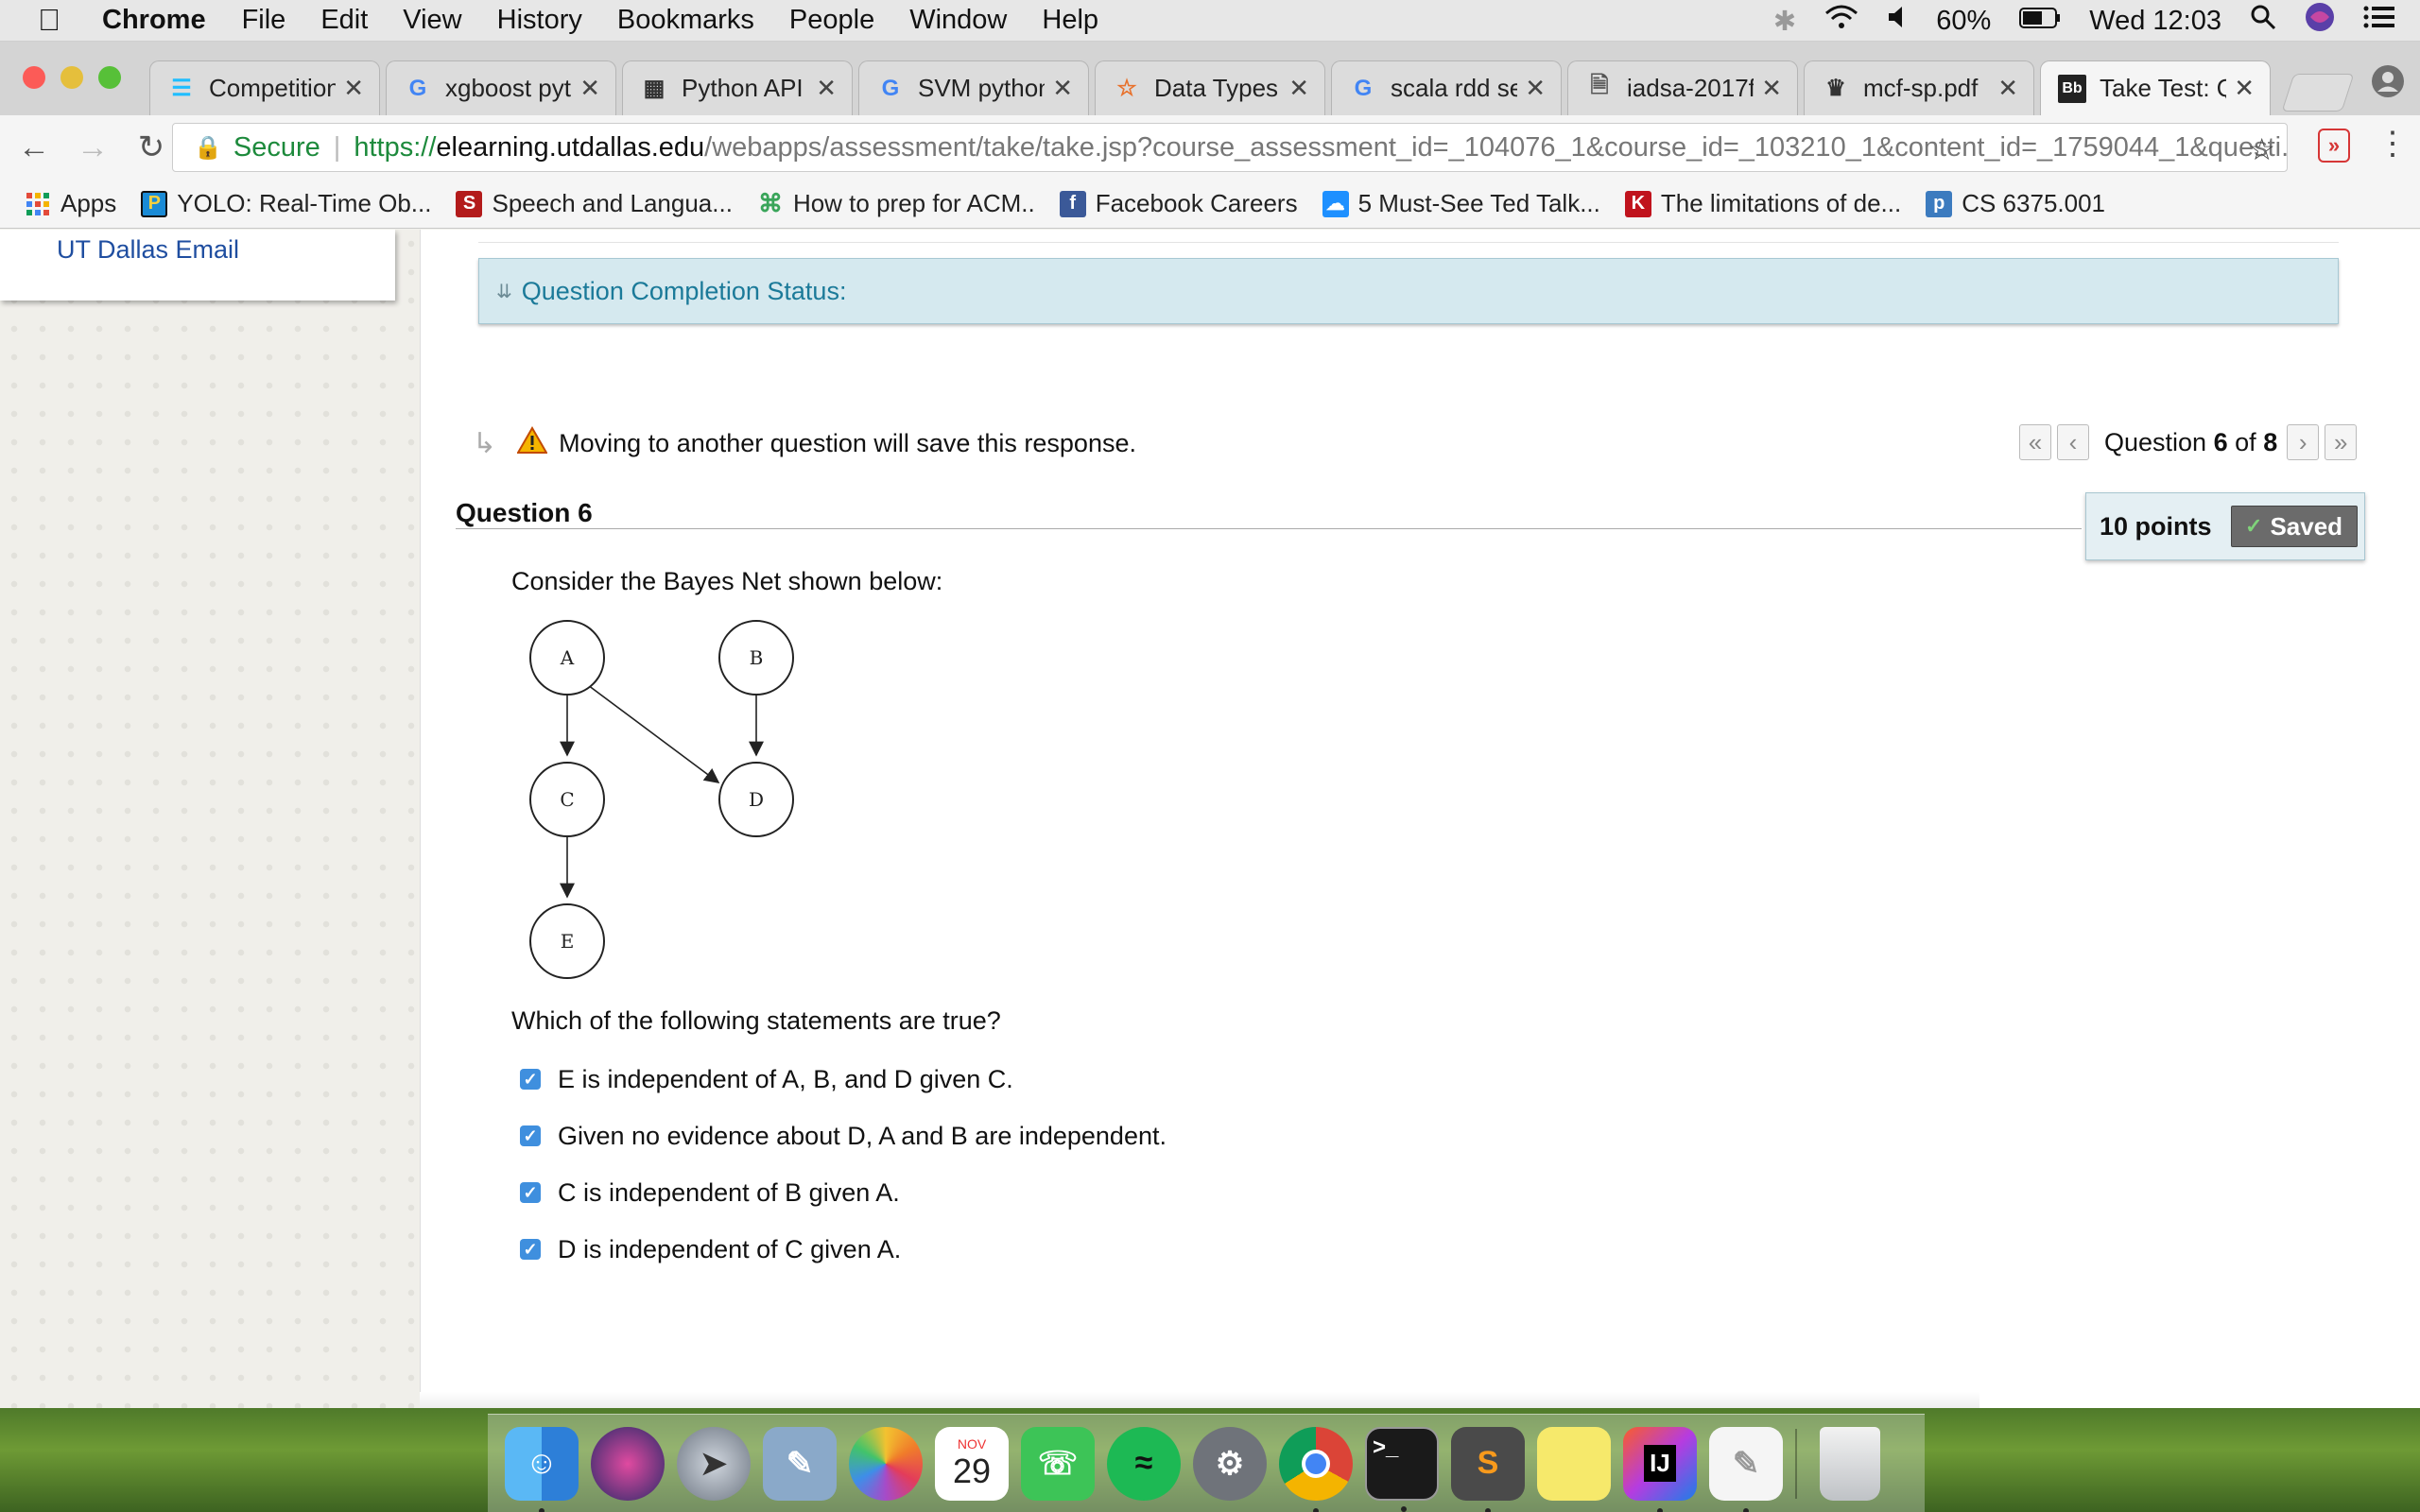 This screenshot has height=1512, width=2420. What do you see at coordinates (737, 87) in the screenshot?
I see `tab-python-api: ▦ Python API – ✕` at bounding box center [737, 87].